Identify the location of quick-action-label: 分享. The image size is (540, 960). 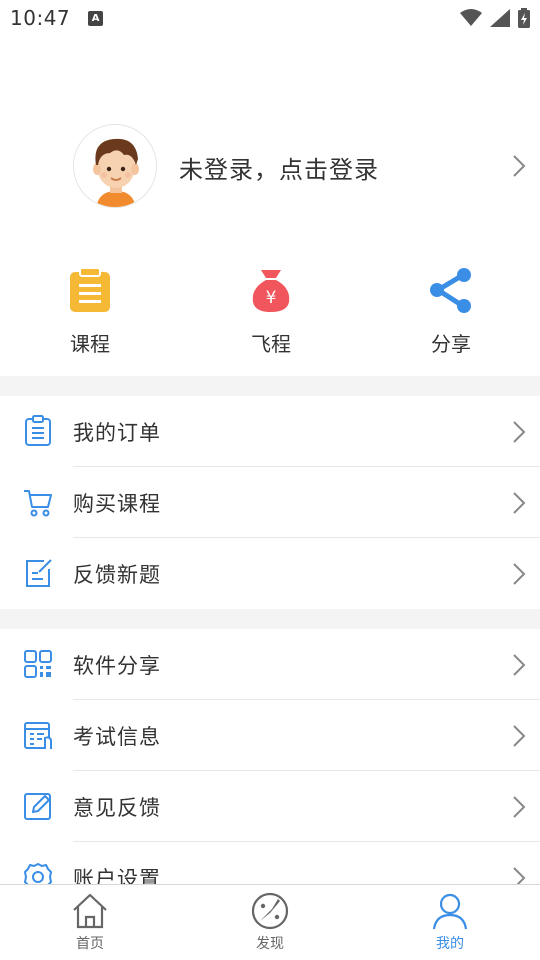
(451, 344).